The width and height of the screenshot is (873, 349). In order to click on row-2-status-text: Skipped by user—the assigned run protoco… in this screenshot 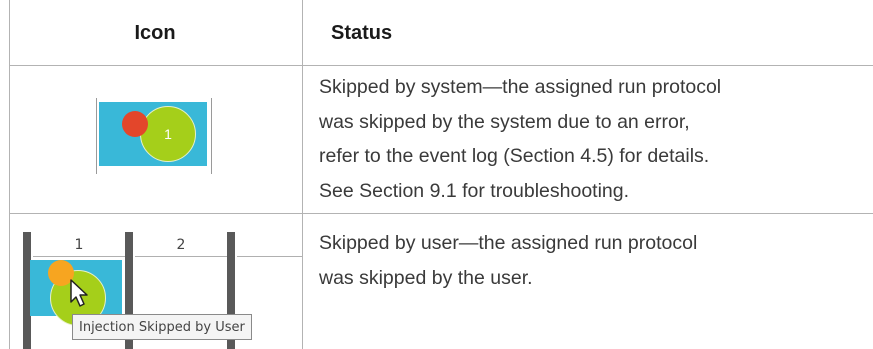, I will do `click(591, 260)`.